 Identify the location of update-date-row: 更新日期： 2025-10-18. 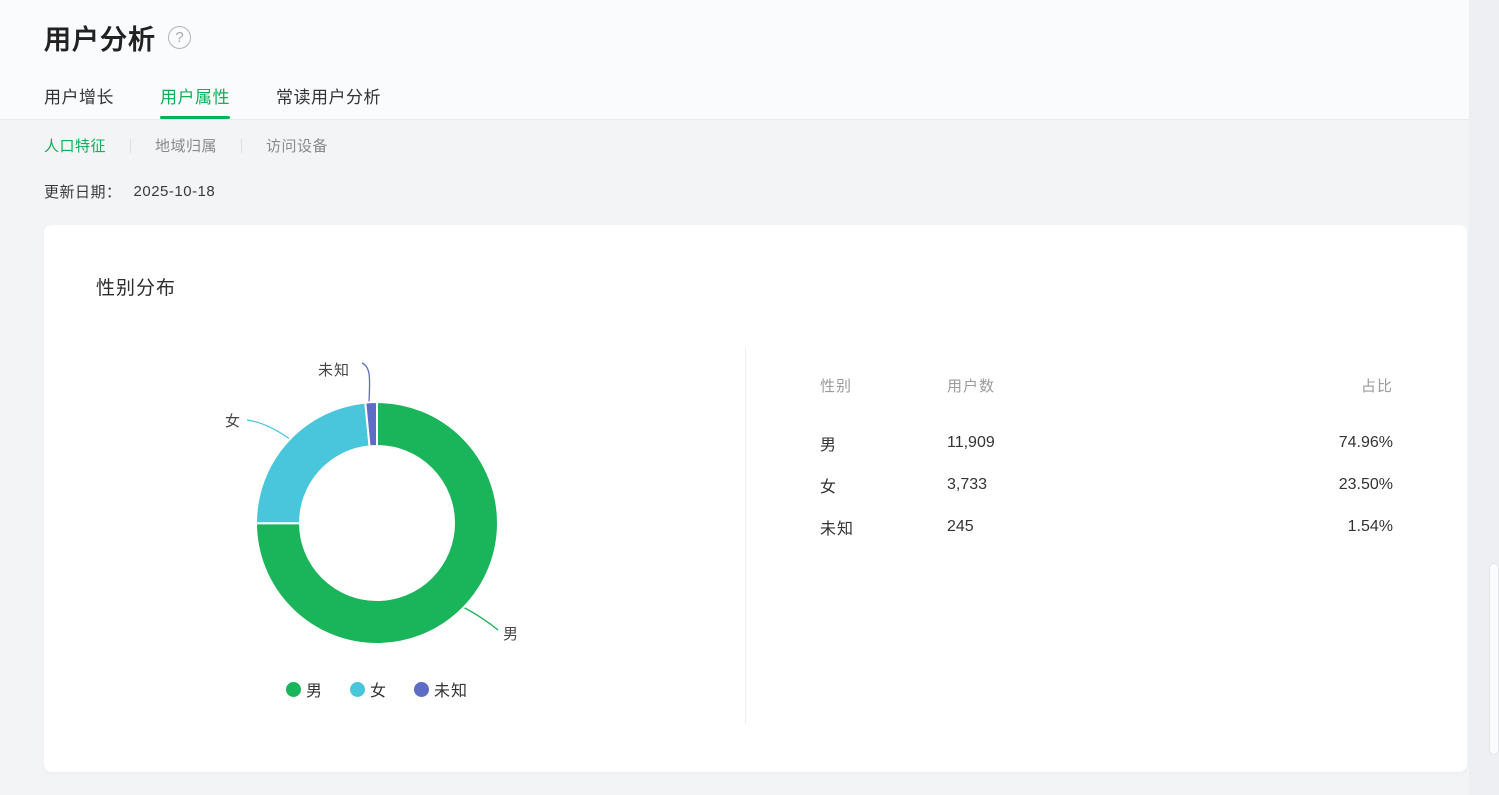
(749, 191).